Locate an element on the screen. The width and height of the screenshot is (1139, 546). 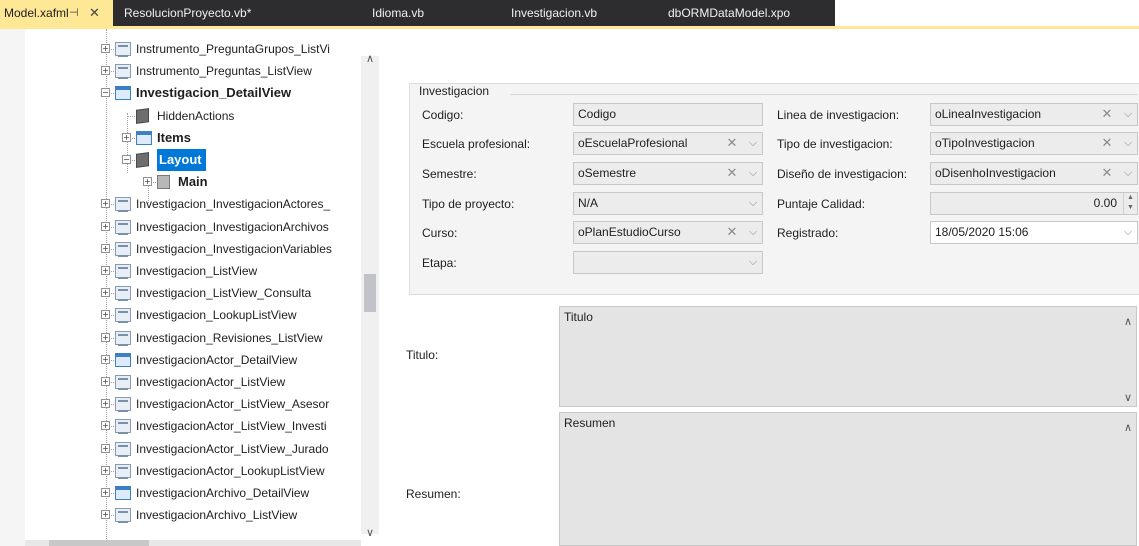
tab-label: dbORMDataModel.xpo is located at coordinates (729, 13).